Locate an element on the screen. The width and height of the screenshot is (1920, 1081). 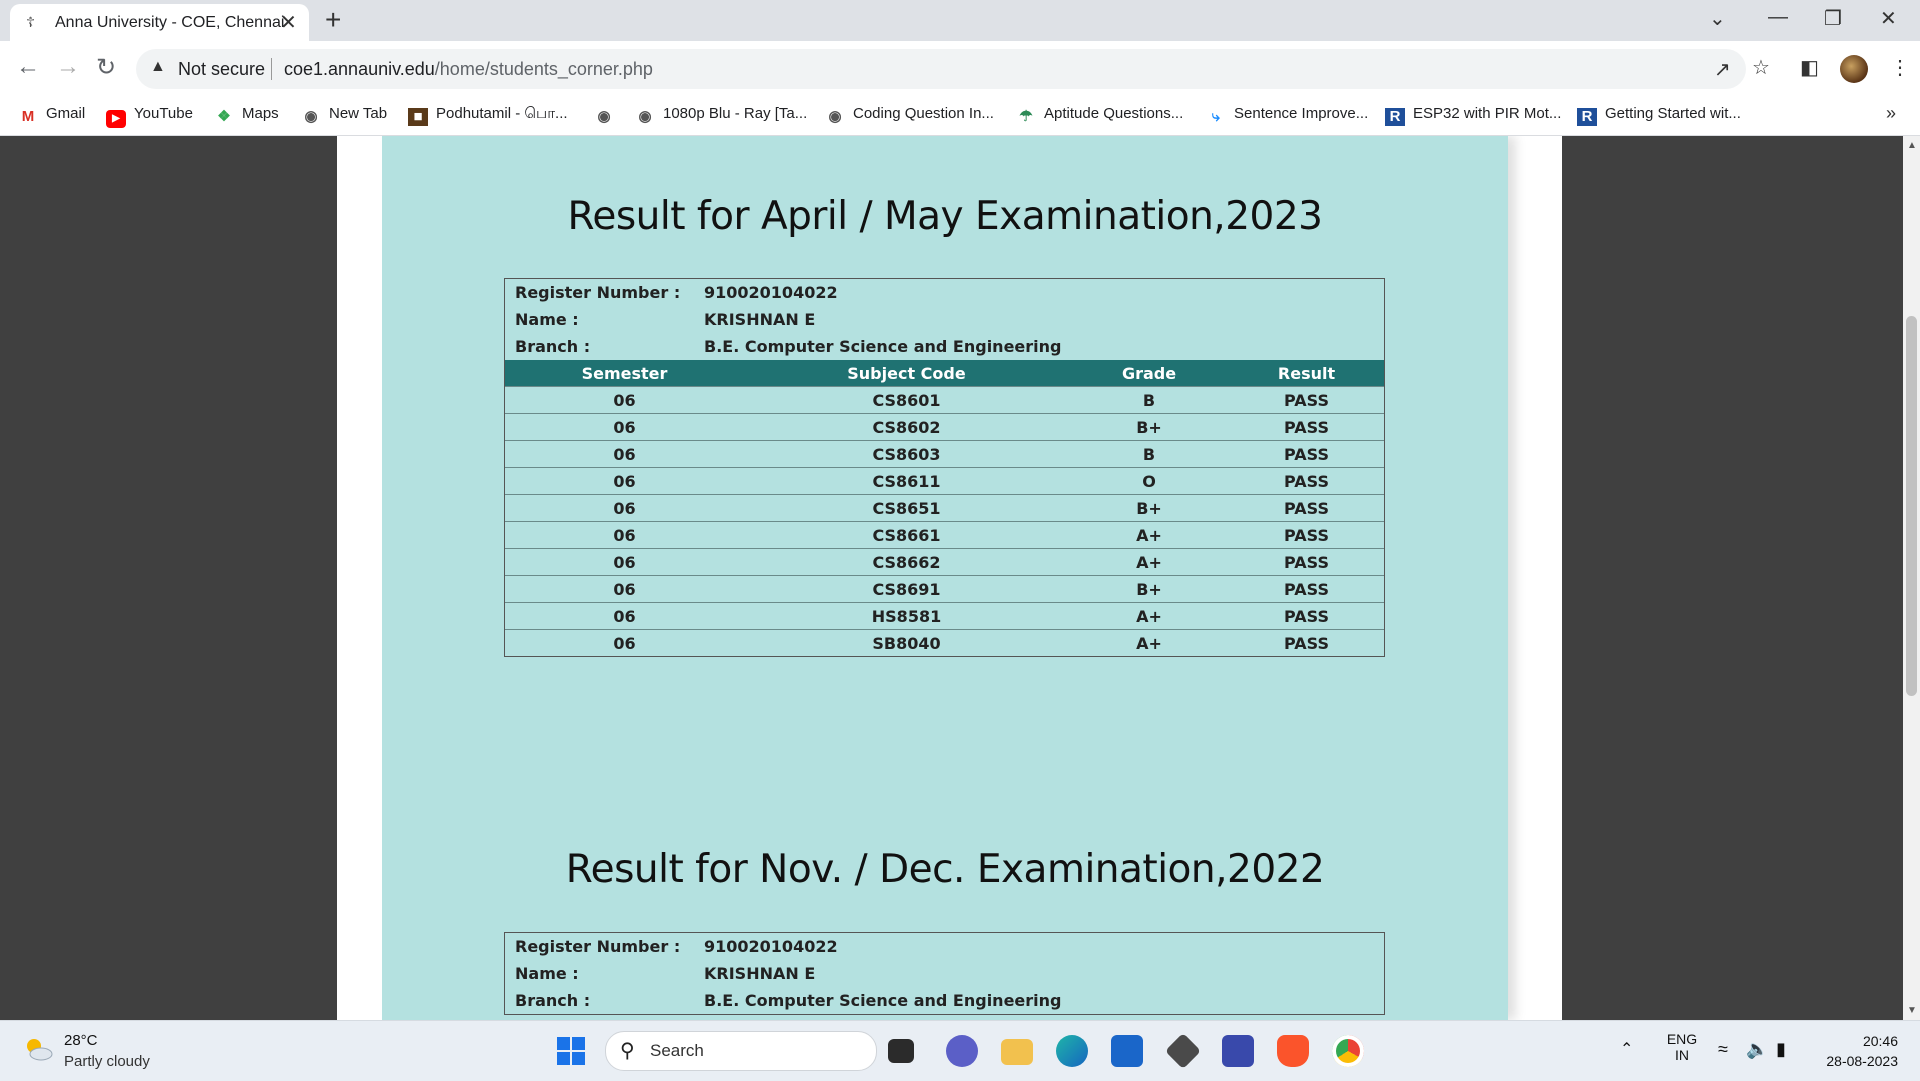
system-clock: 20:46 28-08-2023 is located at coordinates (1853, 1051).